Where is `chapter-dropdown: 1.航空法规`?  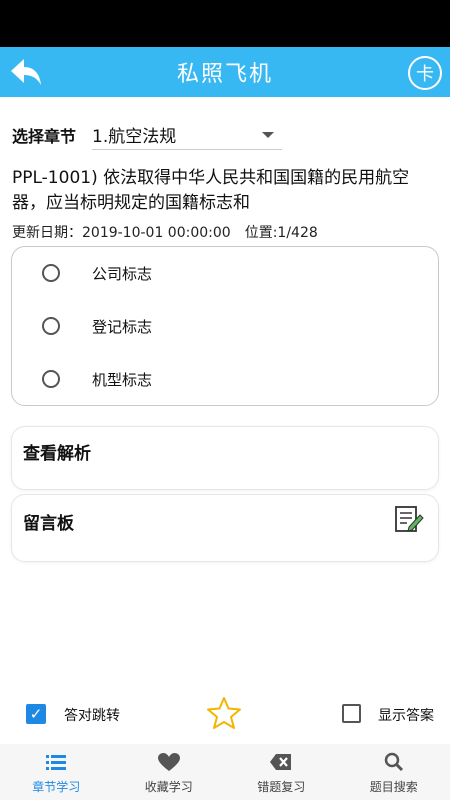
chapter-dropdown: 1.航空法规 is located at coordinates (187, 135).